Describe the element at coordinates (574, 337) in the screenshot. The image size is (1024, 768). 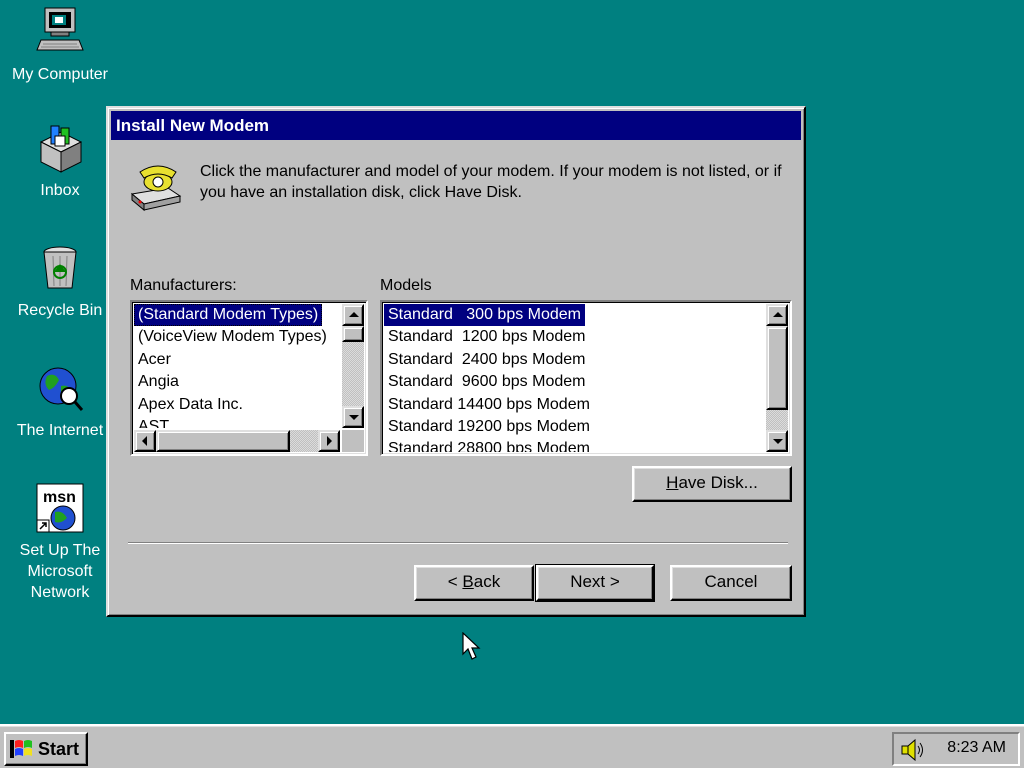
I see `models-list-item: Standard 1200 bps Modem` at that location.